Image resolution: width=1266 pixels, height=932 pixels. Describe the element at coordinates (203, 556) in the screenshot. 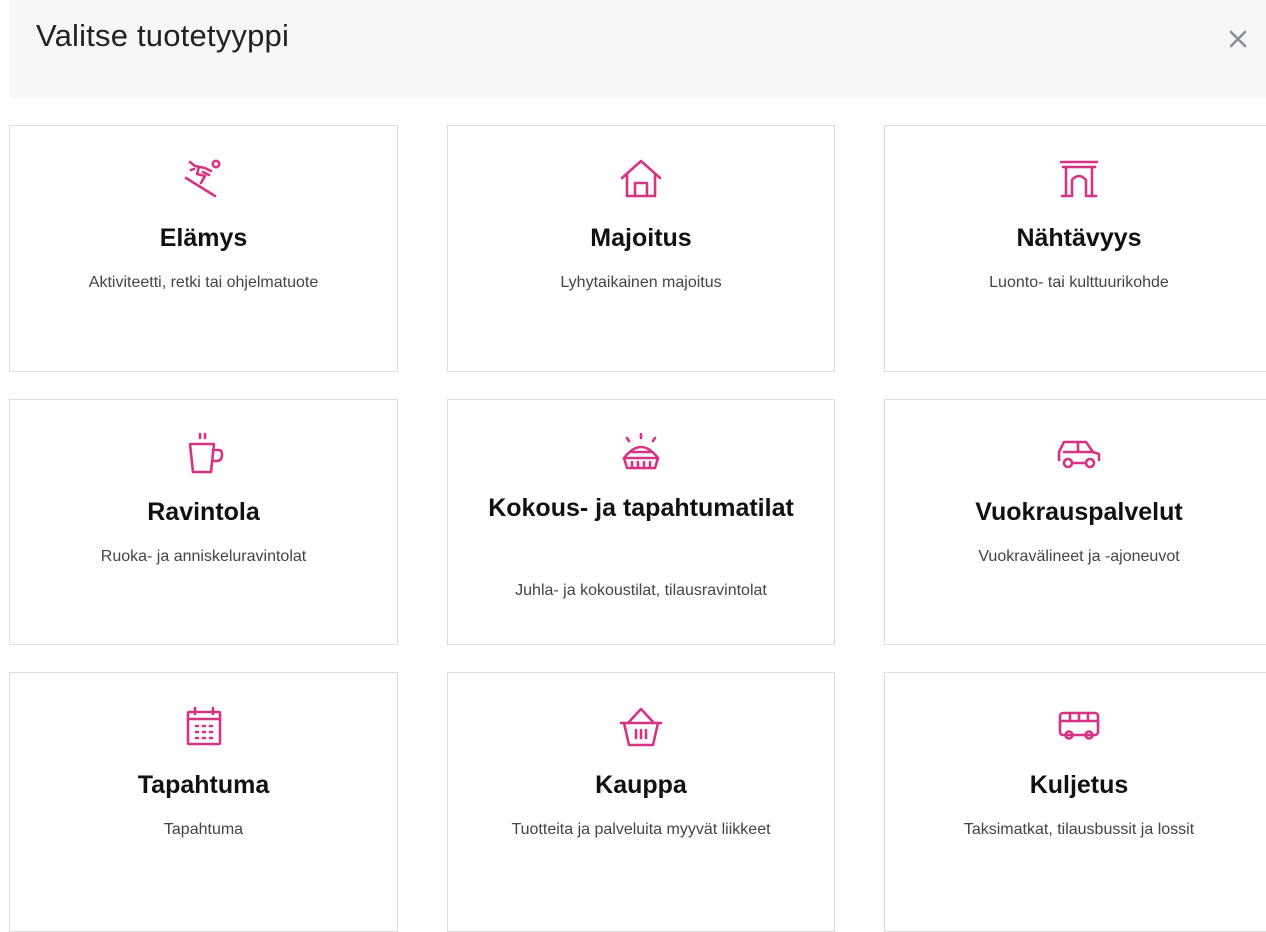

I see `card-description: Ruoka- ja anniskeluravintolat` at that location.